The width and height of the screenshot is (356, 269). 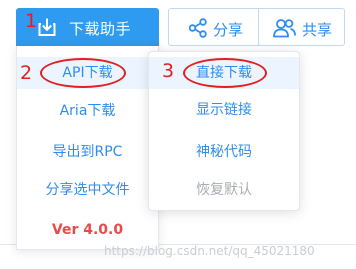 I want to click on submenu-item-show-links: 显示链接, so click(x=224, y=110).